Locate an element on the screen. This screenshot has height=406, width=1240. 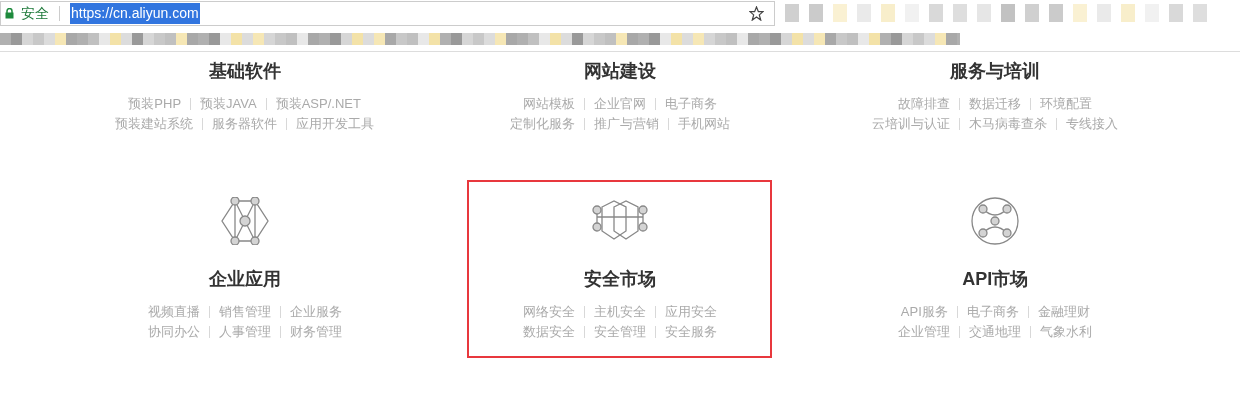
service-link: 预装ASP/.NET is located at coordinates (318, 104).